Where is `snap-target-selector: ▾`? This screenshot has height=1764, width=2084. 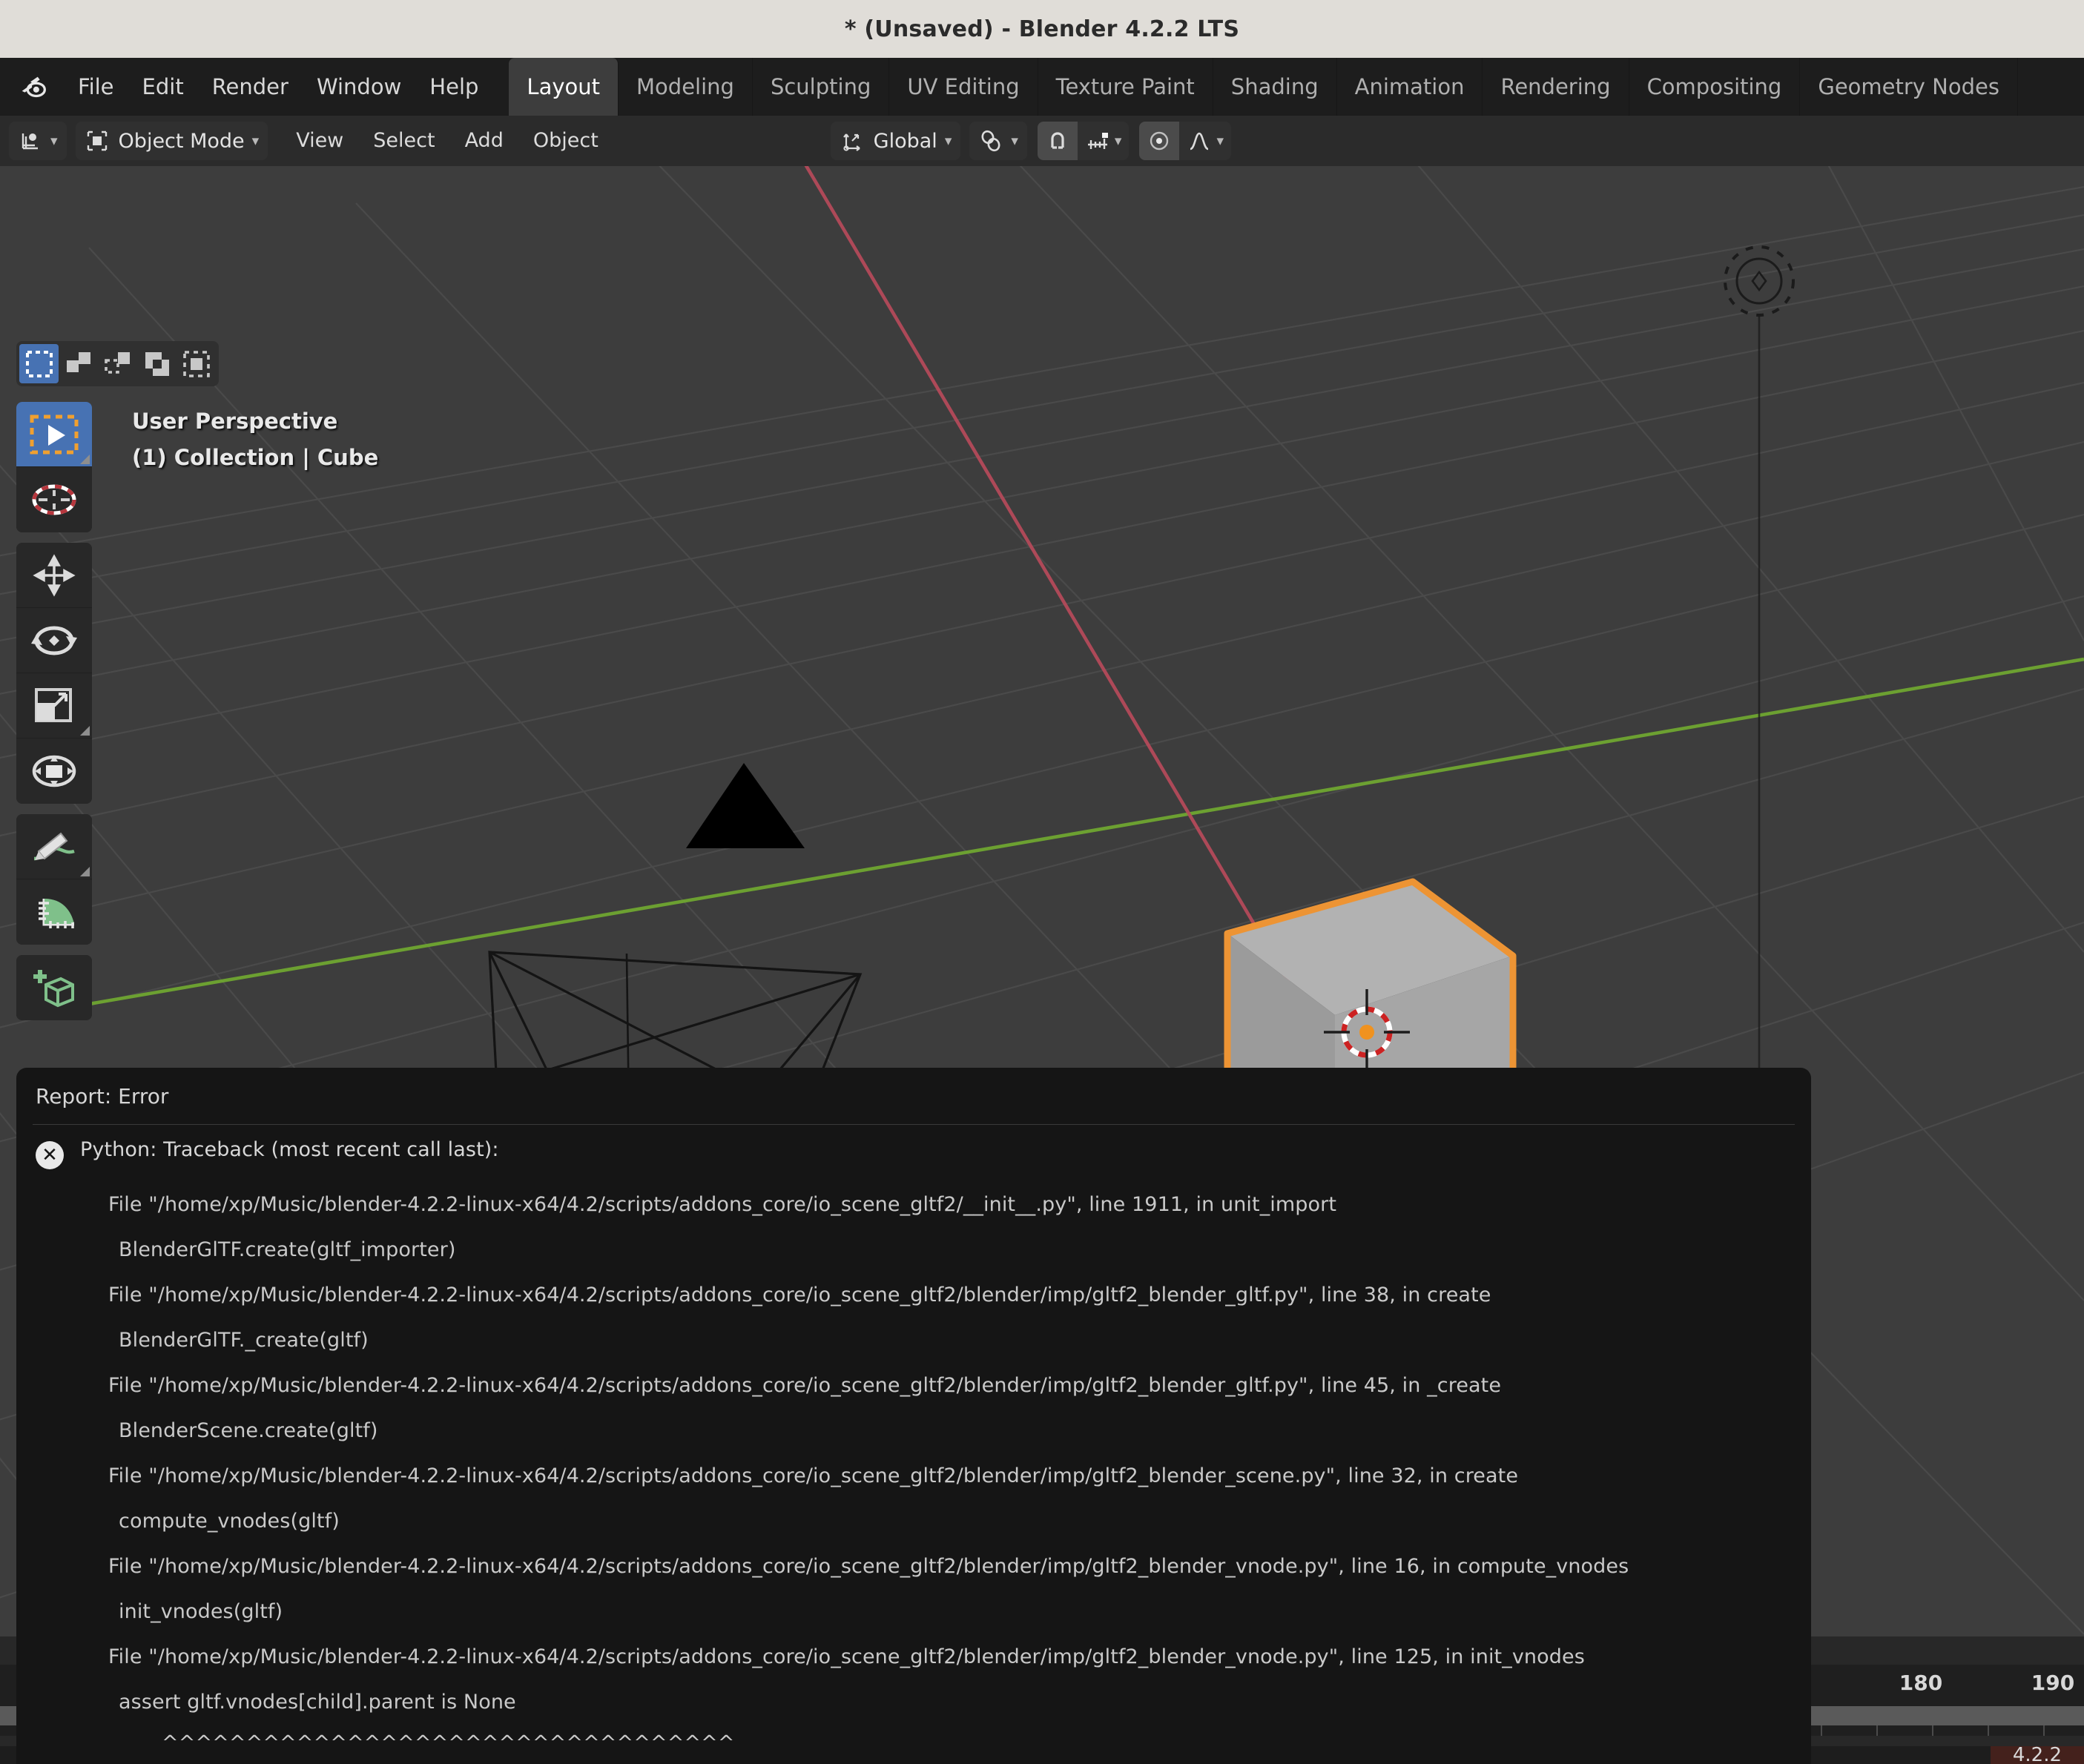
snap-target-selector: ▾ is located at coordinates (998, 141).